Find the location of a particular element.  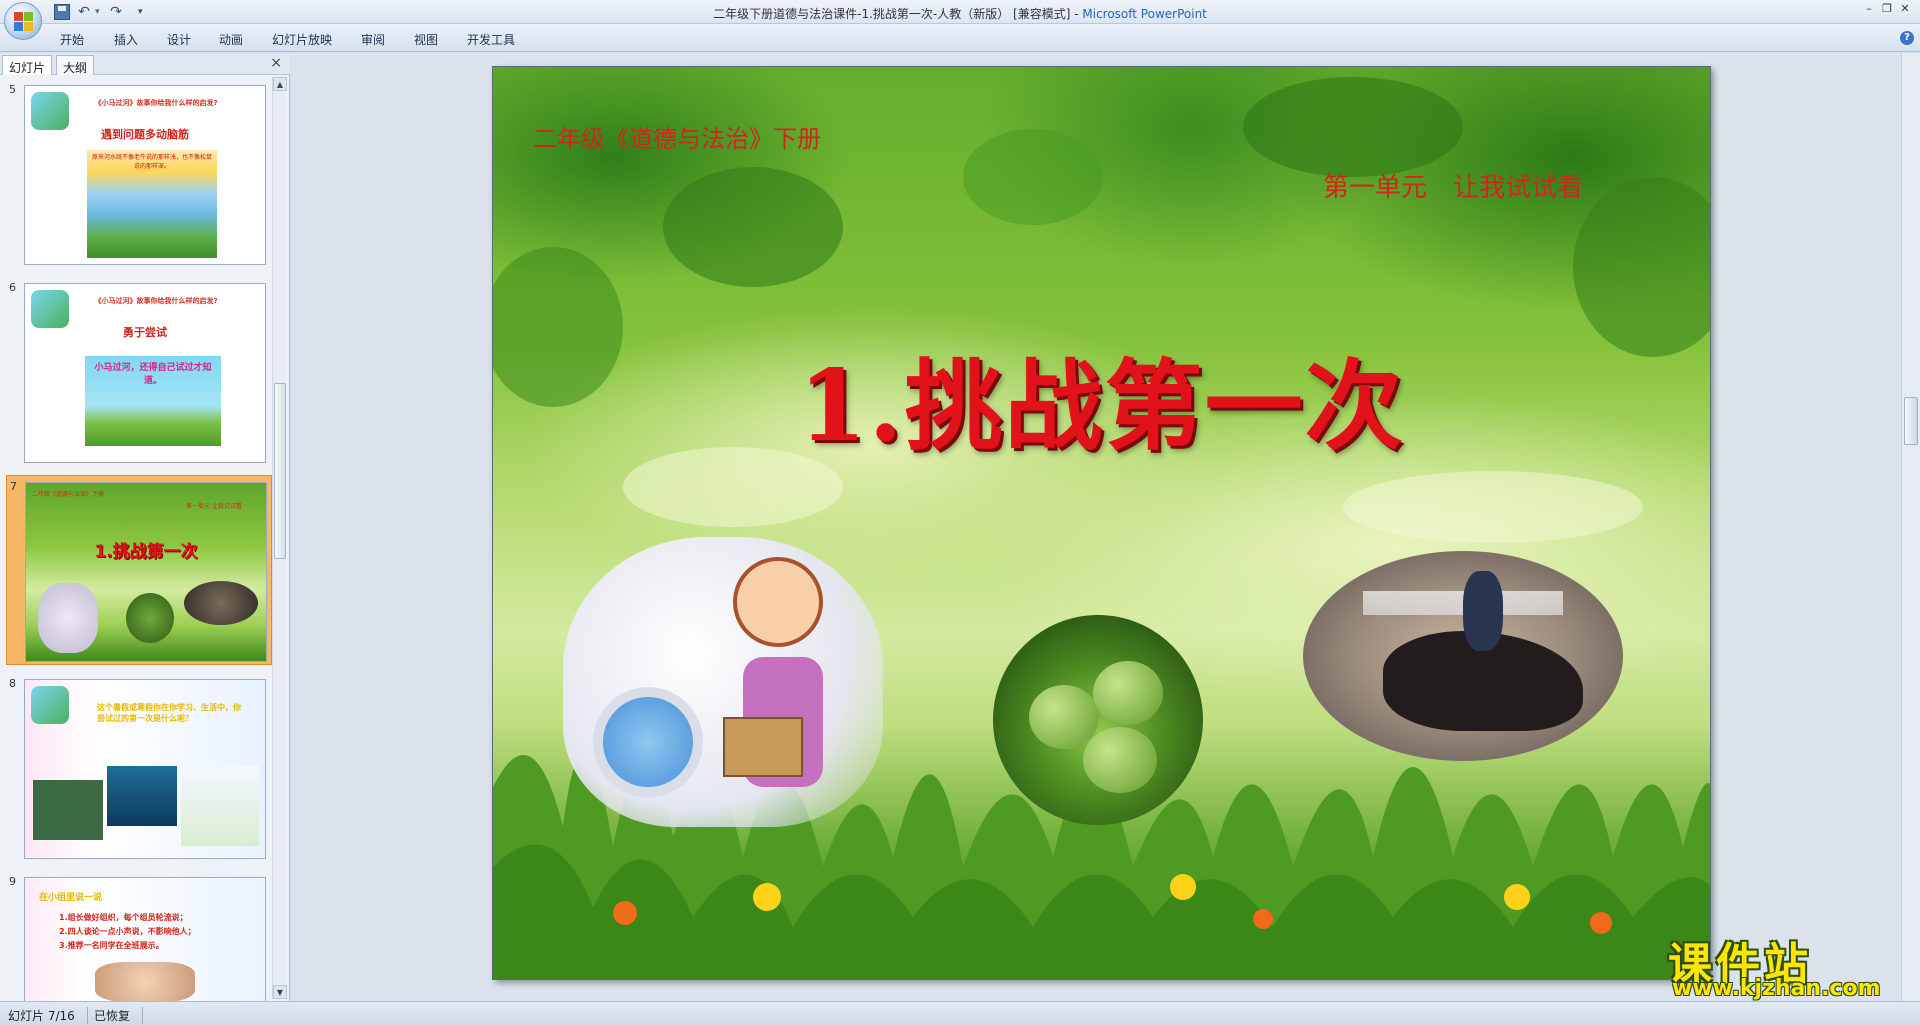

slide-heading-right: 第一单元 让我试试看 is located at coordinates (214, 506).